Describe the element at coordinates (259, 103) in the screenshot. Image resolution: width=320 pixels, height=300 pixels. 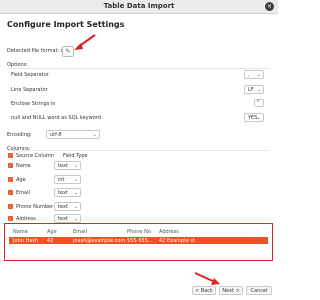
I see `enclose-strings-input: "` at that location.